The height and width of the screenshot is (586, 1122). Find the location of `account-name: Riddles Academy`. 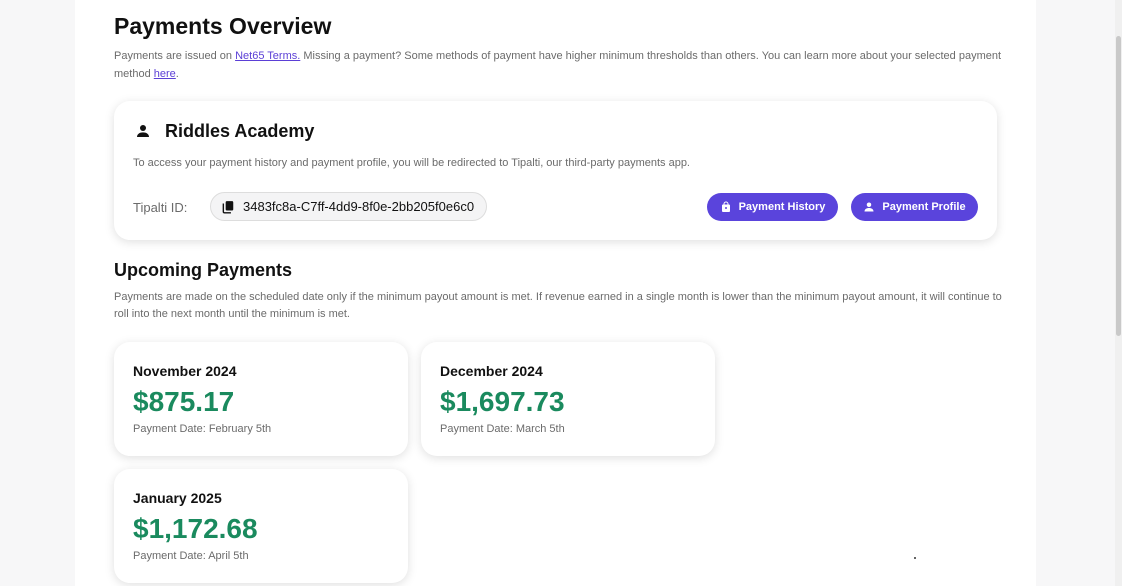

account-name: Riddles Academy is located at coordinates (240, 131).